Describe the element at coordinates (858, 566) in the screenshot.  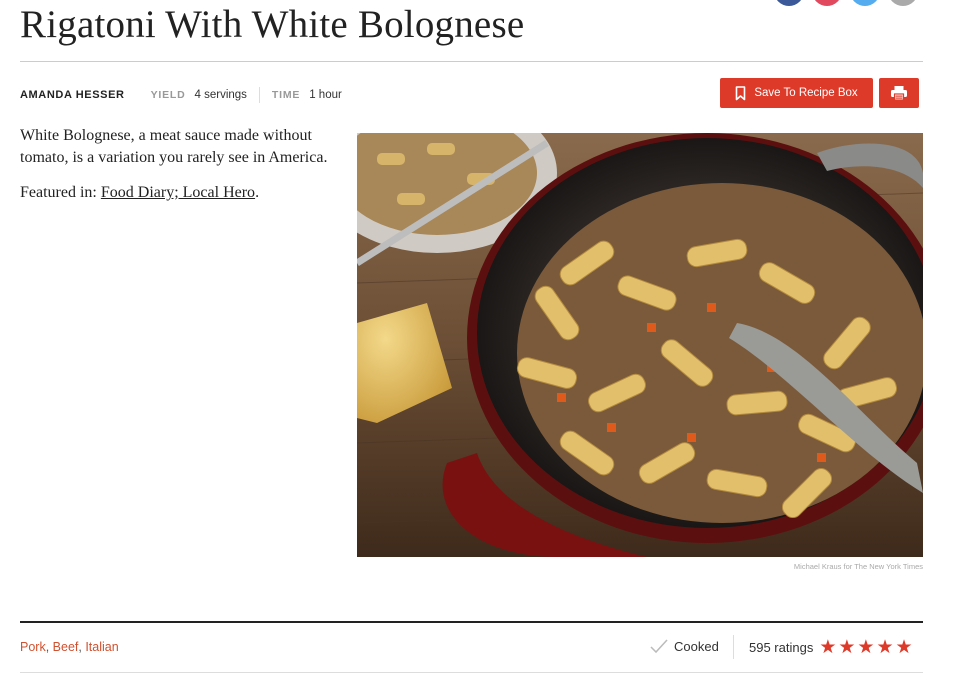
I see `photo-credit: Michael Kraus for The New York Times` at that location.